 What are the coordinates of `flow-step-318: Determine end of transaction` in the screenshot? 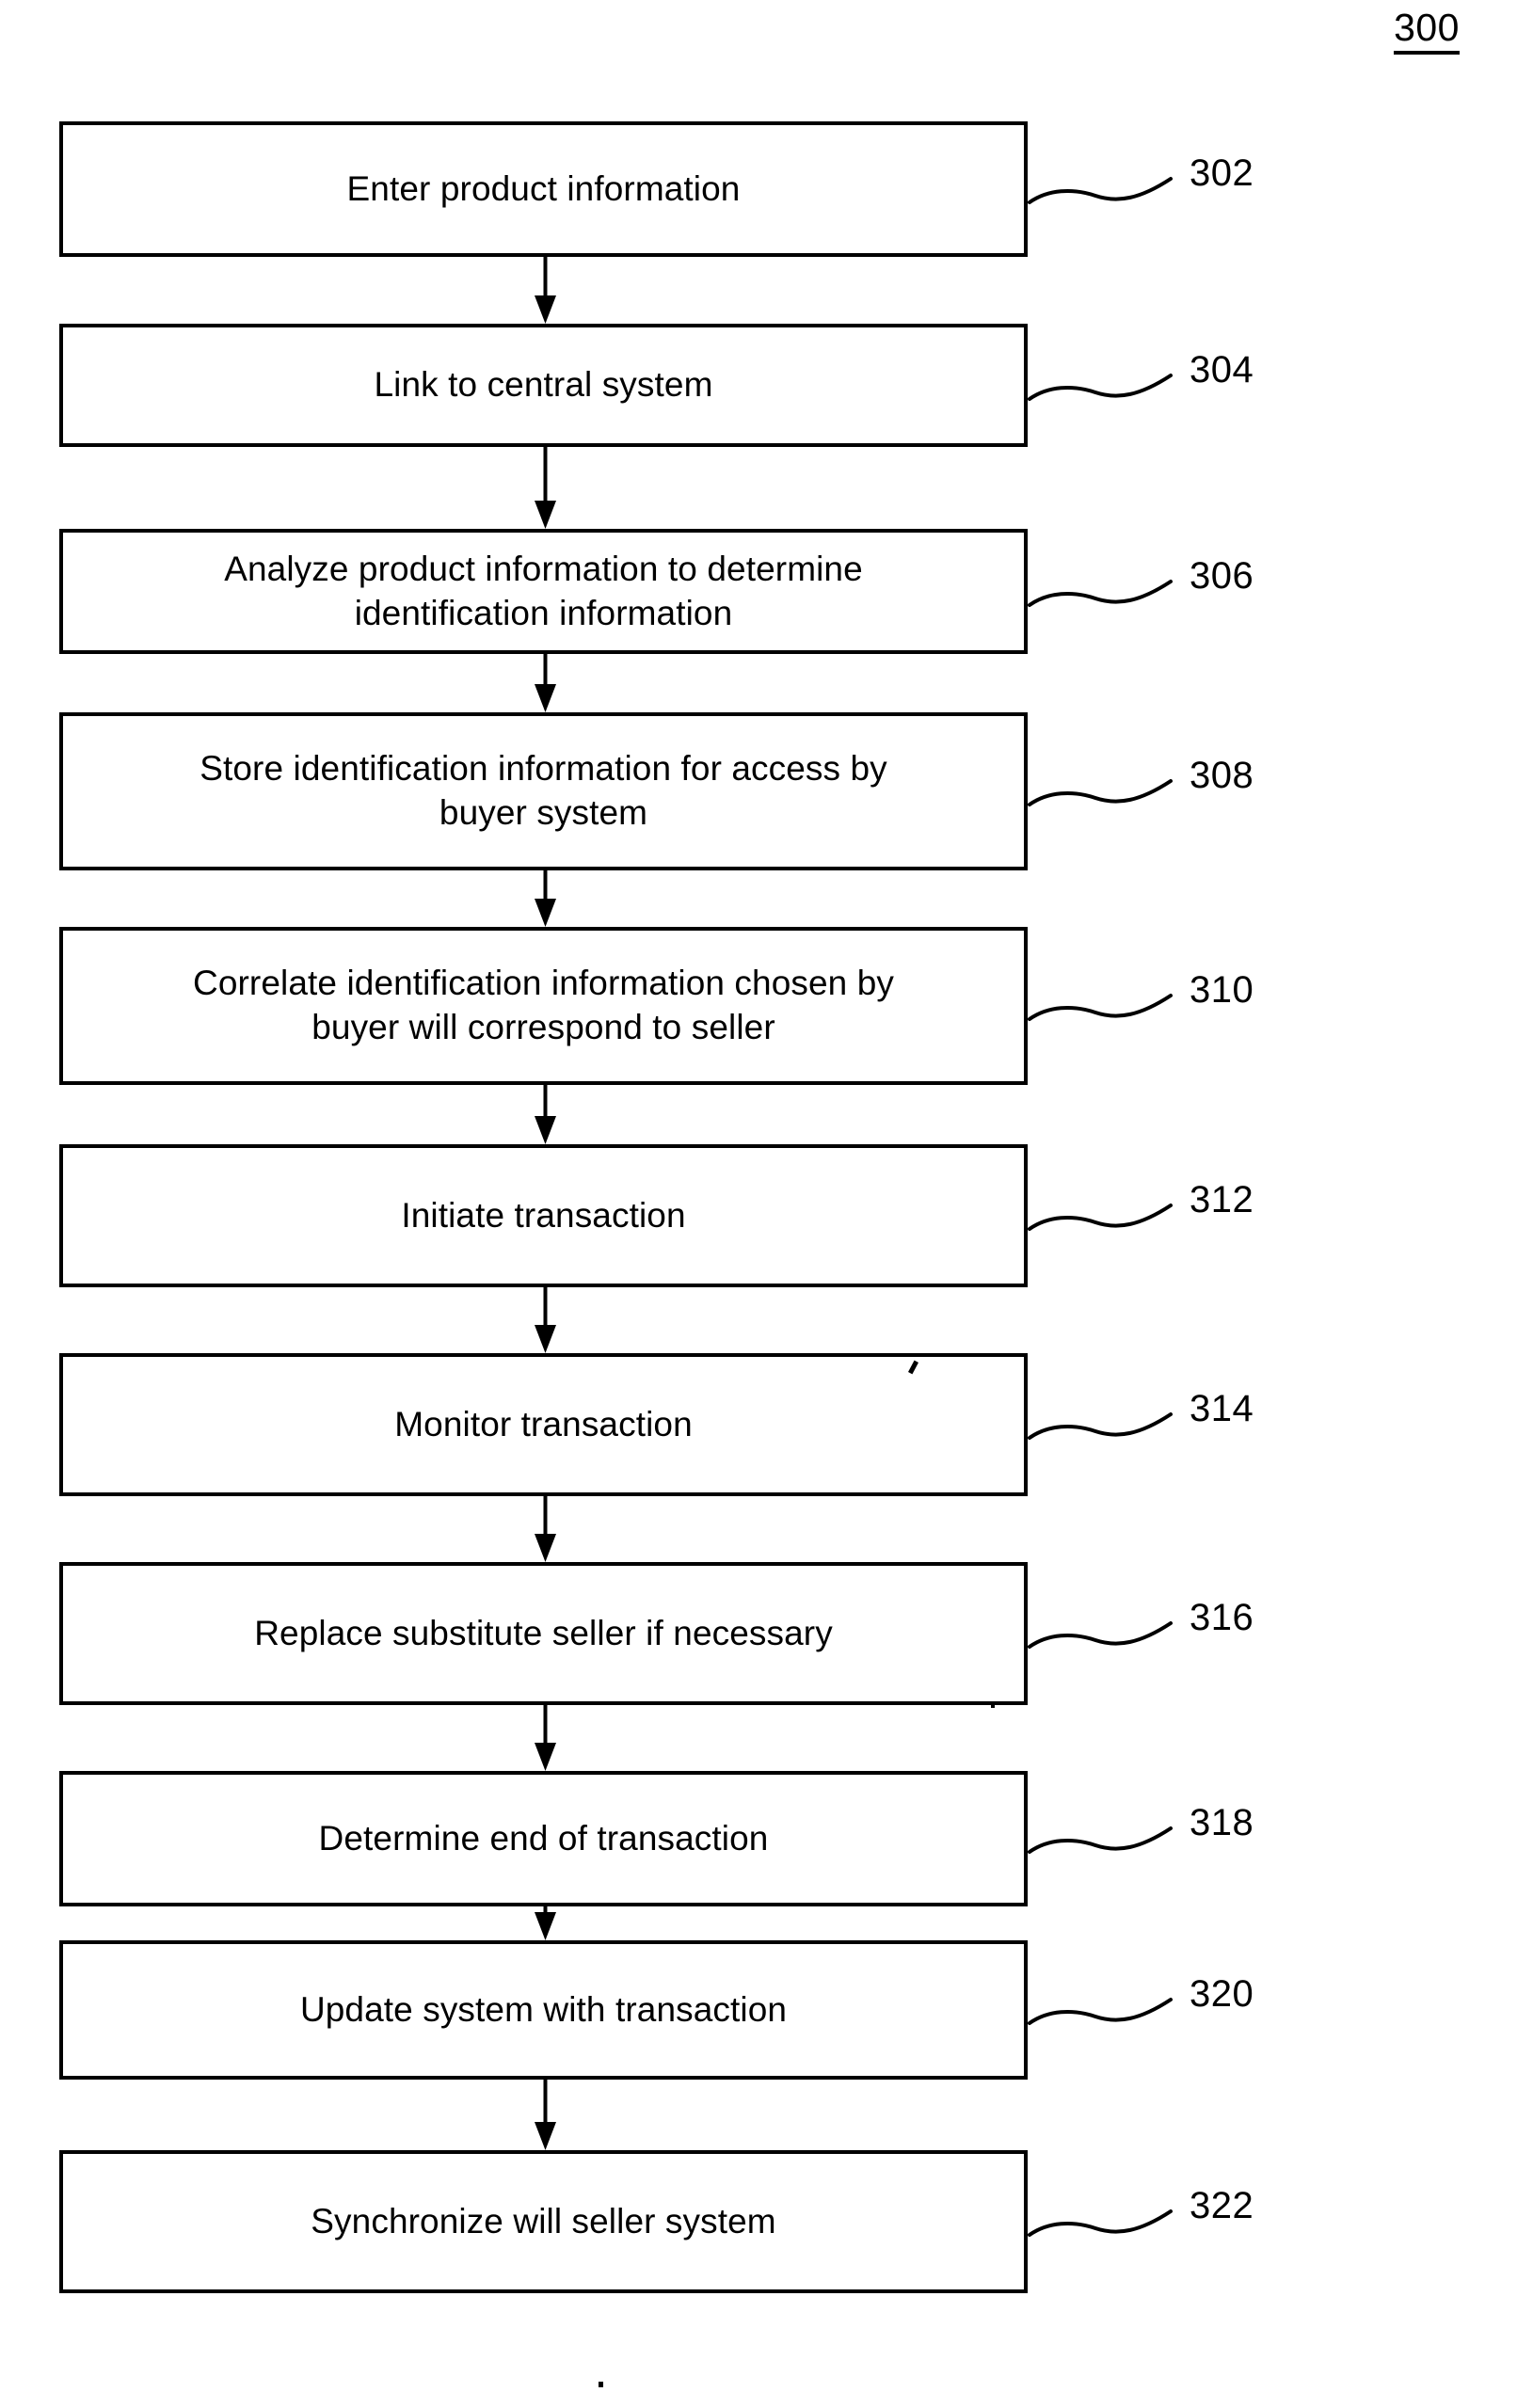 It's located at (543, 1838).